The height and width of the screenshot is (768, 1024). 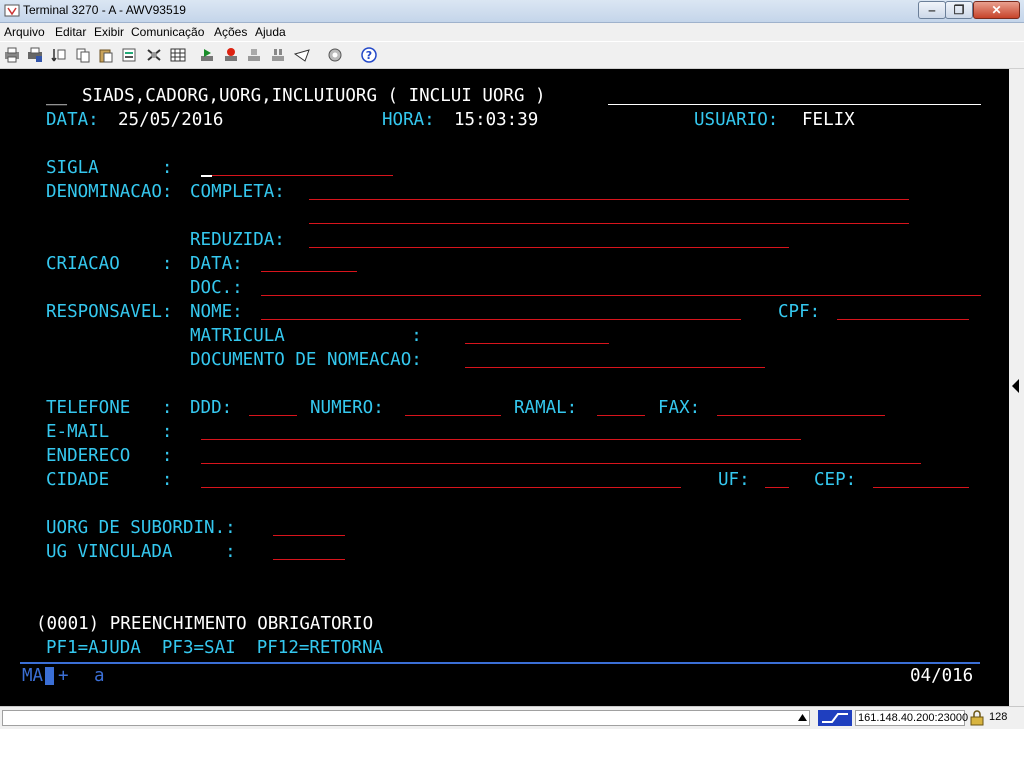 What do you see at coordinates (408, 120) in the screenshot?
I see `hora-label: HORA:` at bounding box center [408, 120].